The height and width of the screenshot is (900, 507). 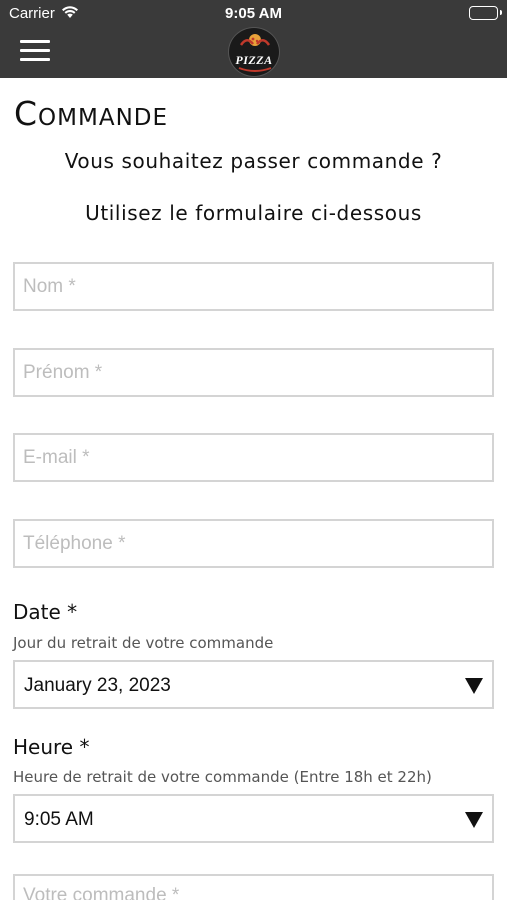 I want to click on date-value: January 23, 2023, so click(x=97, y=685).